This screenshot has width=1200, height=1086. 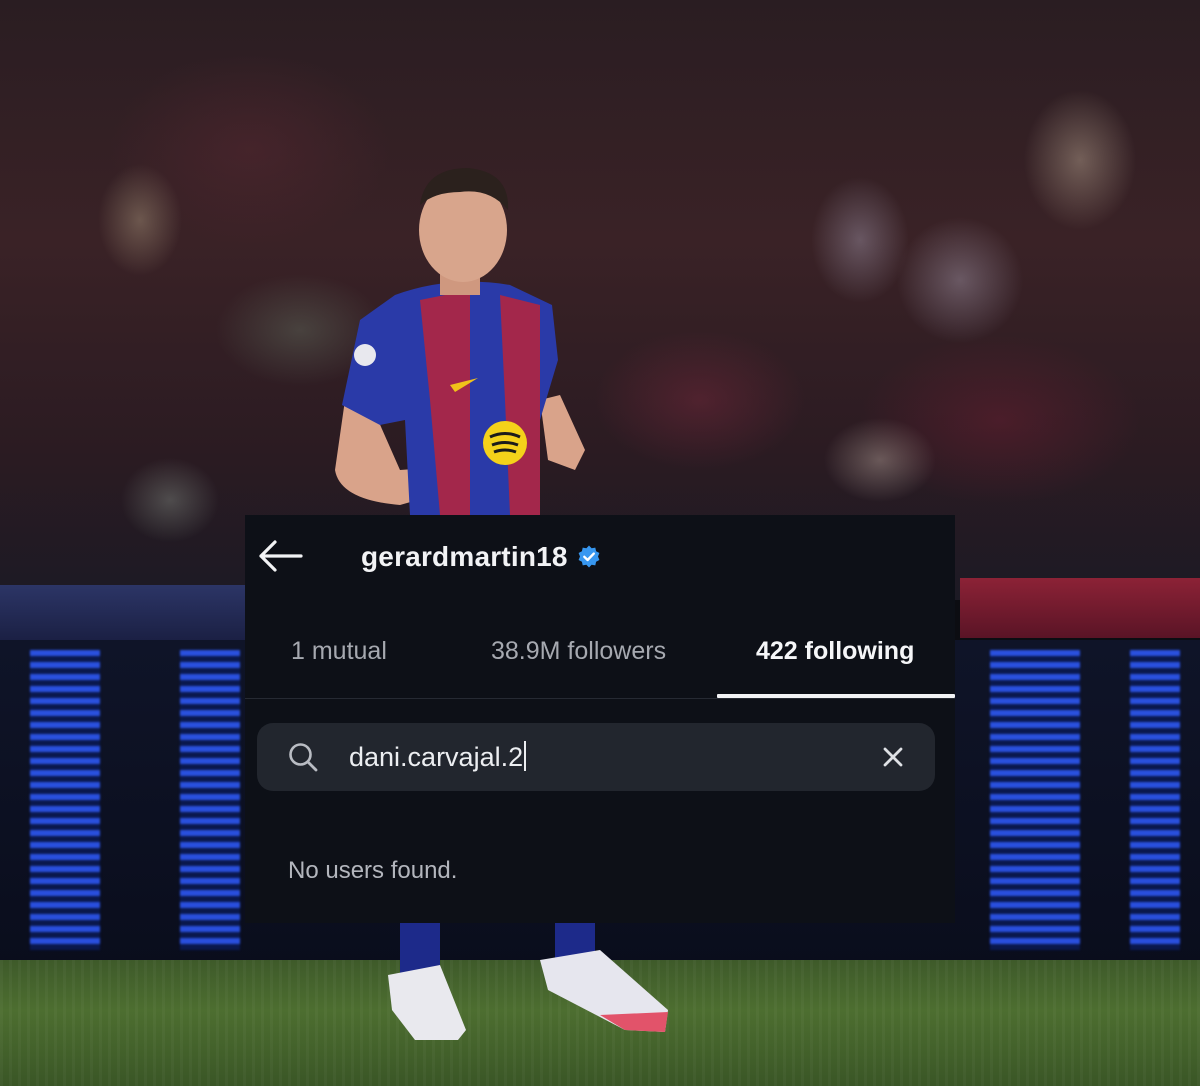 What do you see at coordinates (280, 556) in the screenshot?
I see `arrow-left-icon` at bounding box center [280, 556].